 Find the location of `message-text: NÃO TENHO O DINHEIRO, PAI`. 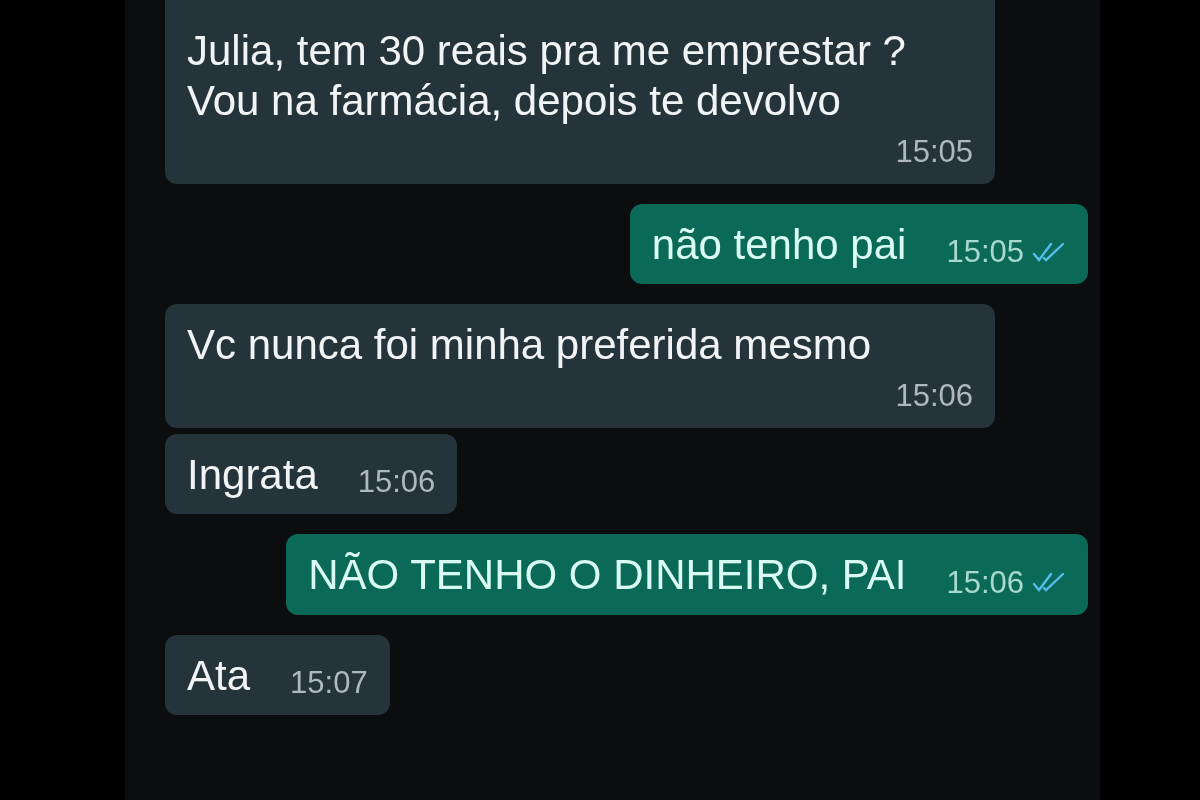

message-text: NÃO TENHO O DINHEIRO, PAI is located at coordinates (607, 575).